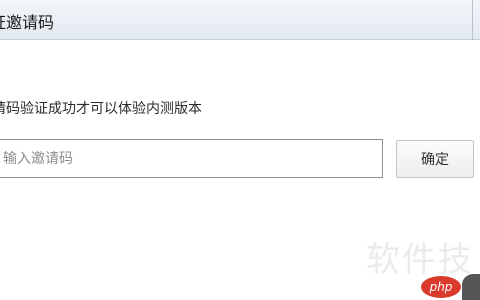 This screenshot has width=480, height=300. I want to click on dialog-titlebar: 证邀请码, so click(240, 20).